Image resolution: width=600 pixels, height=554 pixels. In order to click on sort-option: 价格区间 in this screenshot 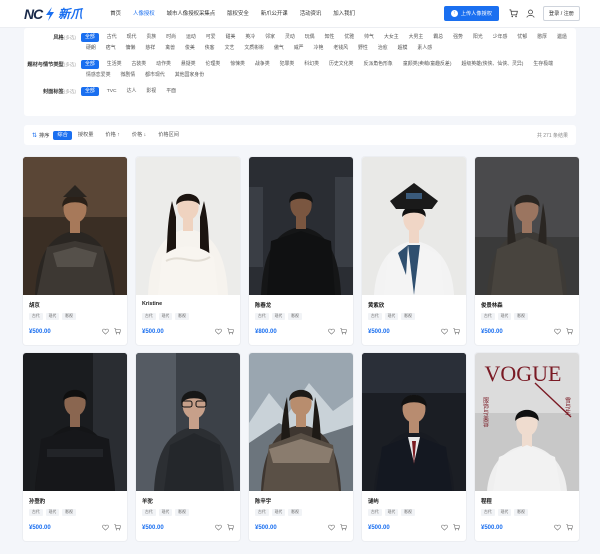, I will do `click(168, 135)`.